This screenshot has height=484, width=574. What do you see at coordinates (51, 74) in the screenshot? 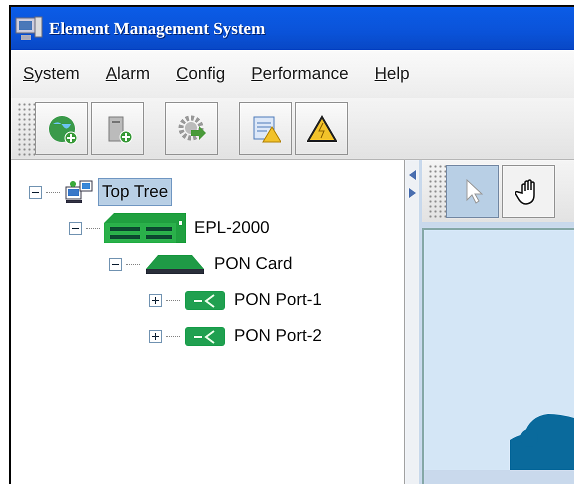
I see `menu-item: System` at bounding box center [51, 74].